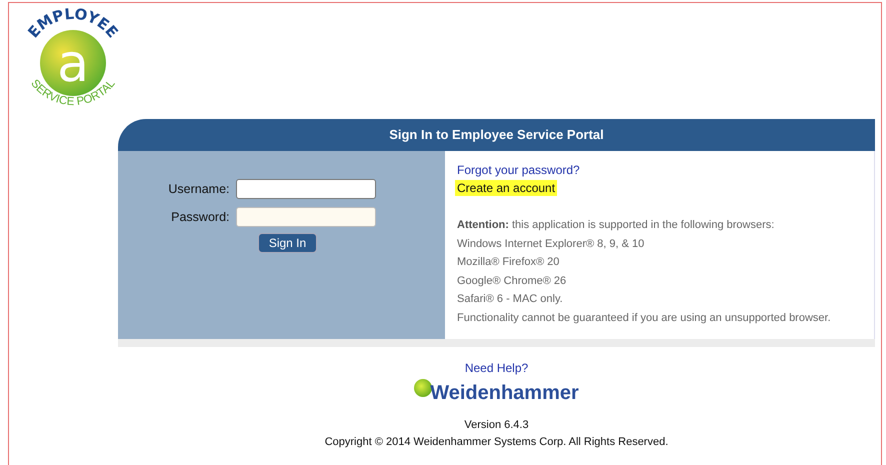 This screenshot has height=465, width=886. I want to click on link: Create an account, so click(506, 188).